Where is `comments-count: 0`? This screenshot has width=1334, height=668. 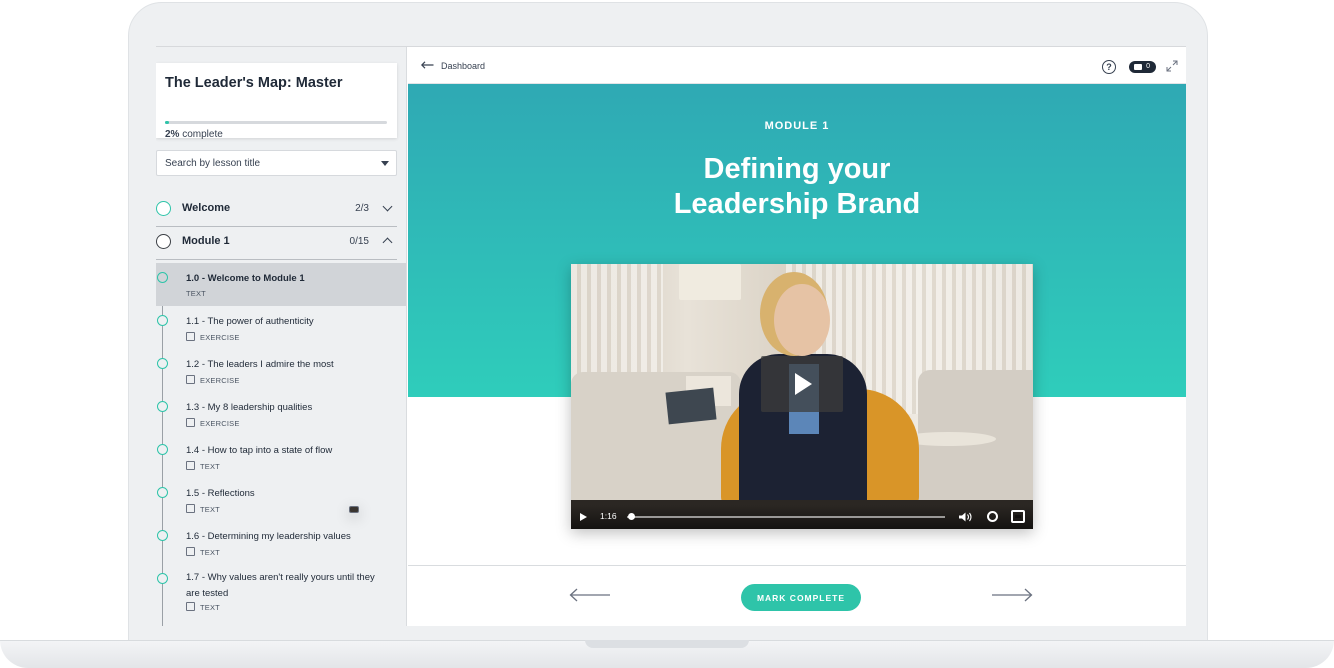
comments-count: 0 is located at coordinates (1148, 66).